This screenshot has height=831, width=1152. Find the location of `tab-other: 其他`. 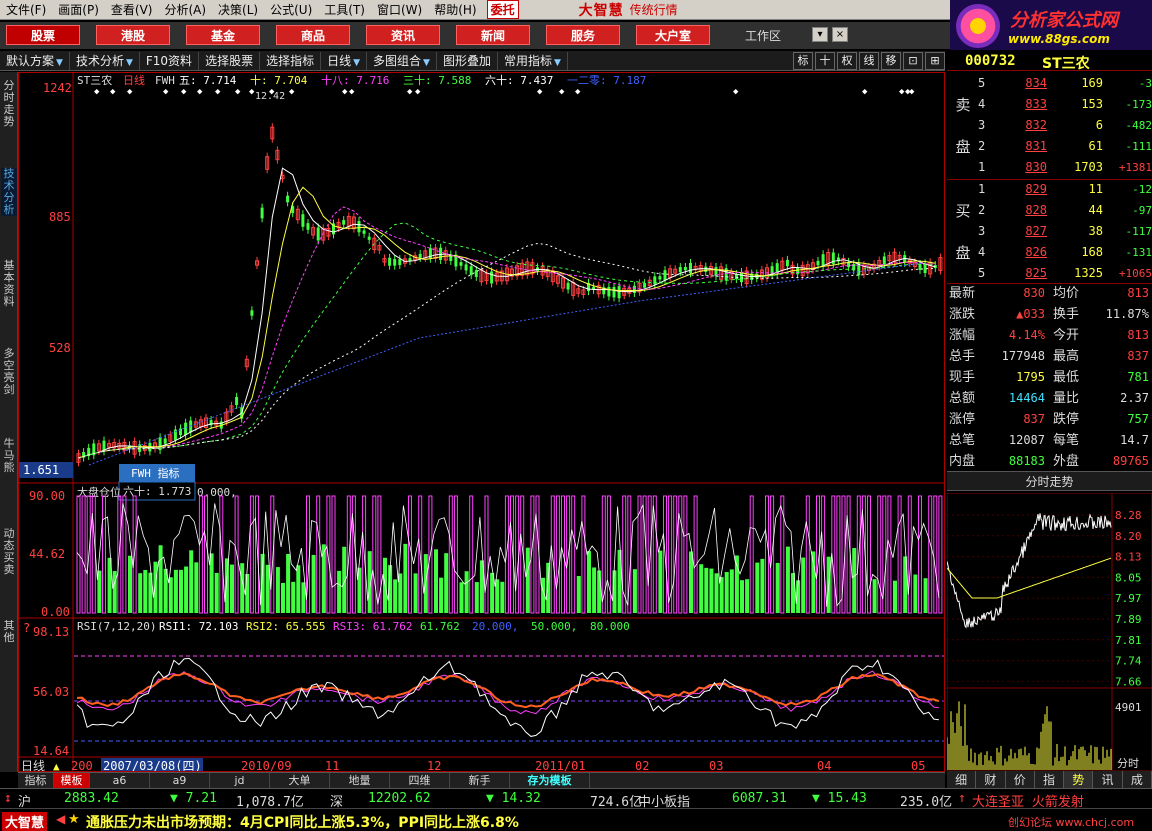

tab-other: 其他 is located at coordinates (9, 632).